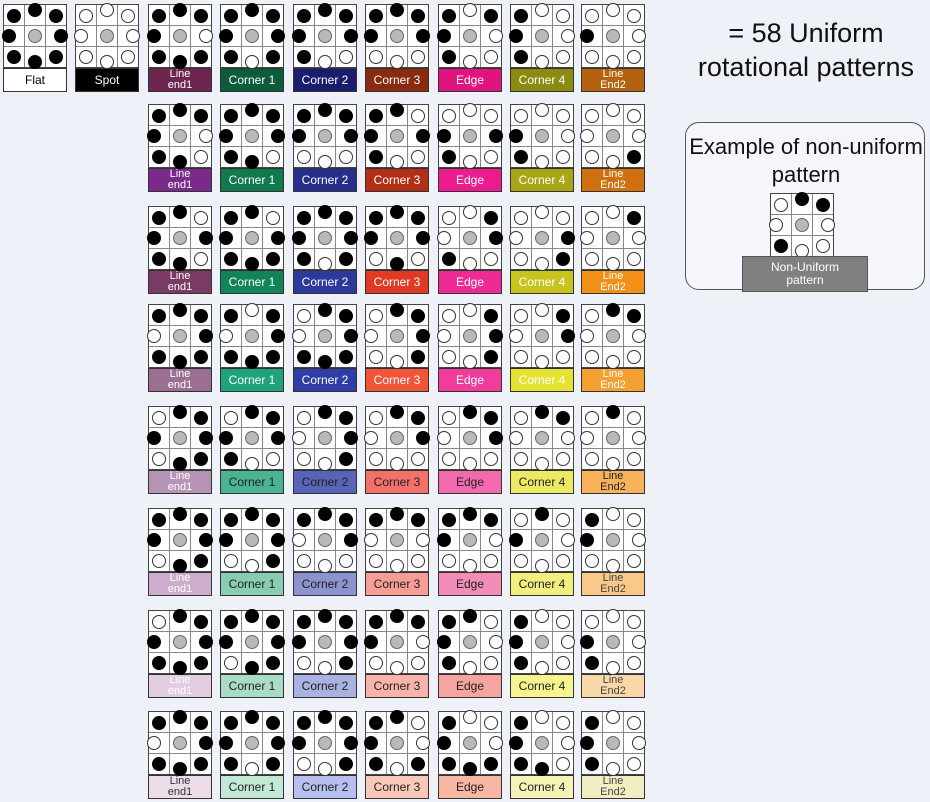  What do you see at coordinates (470, 47) in the screenshot?
I see `pattern-tile-r1-c5: Edge` at bounding box center [470, 47].